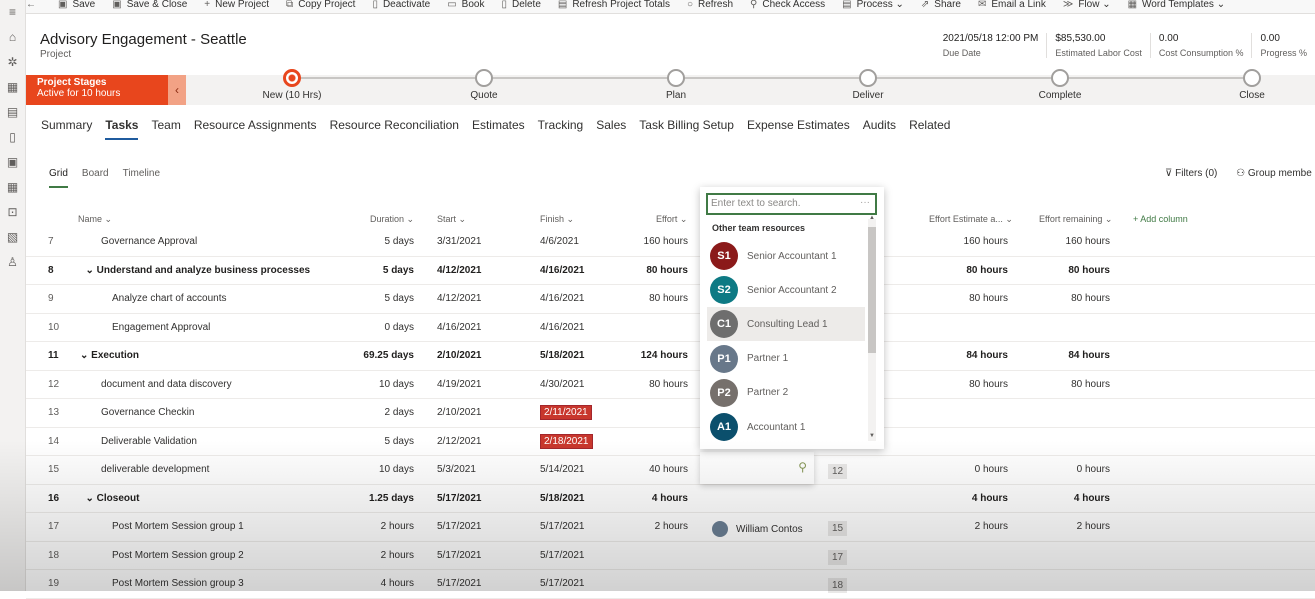 The width and height of the screenshot is (1315, 599). Describe the element at coordinates (1275, 173) in the screenshot. I see `group-members-button: ⚇ Group membe` at that location.